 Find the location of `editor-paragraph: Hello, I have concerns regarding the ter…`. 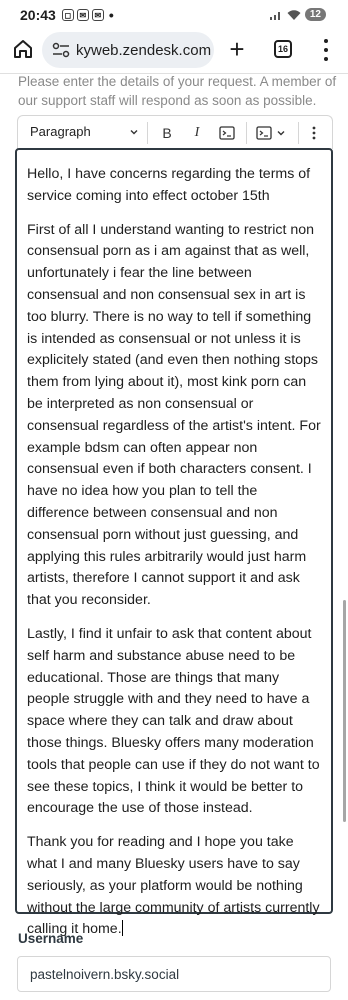

editor-paragraph: Hello, I have concerns regarding the ter… is located at coordinates (174, 186).